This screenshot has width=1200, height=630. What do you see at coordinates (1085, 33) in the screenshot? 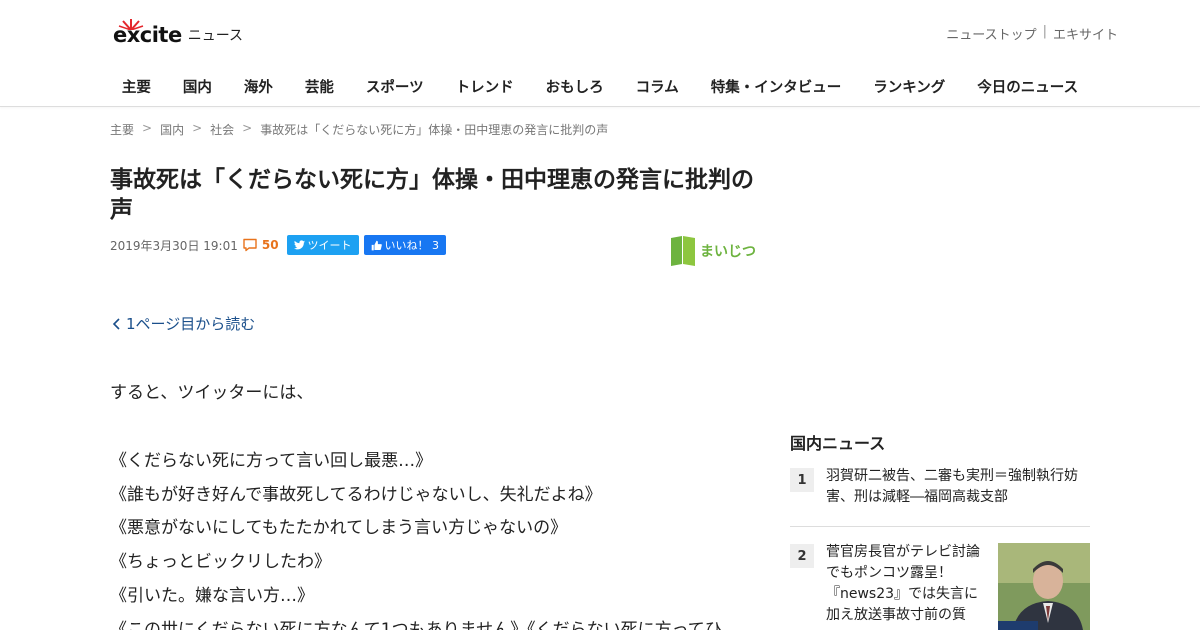
I see `toplink-excite: エキサイト` at bounding box center [1085, 33].